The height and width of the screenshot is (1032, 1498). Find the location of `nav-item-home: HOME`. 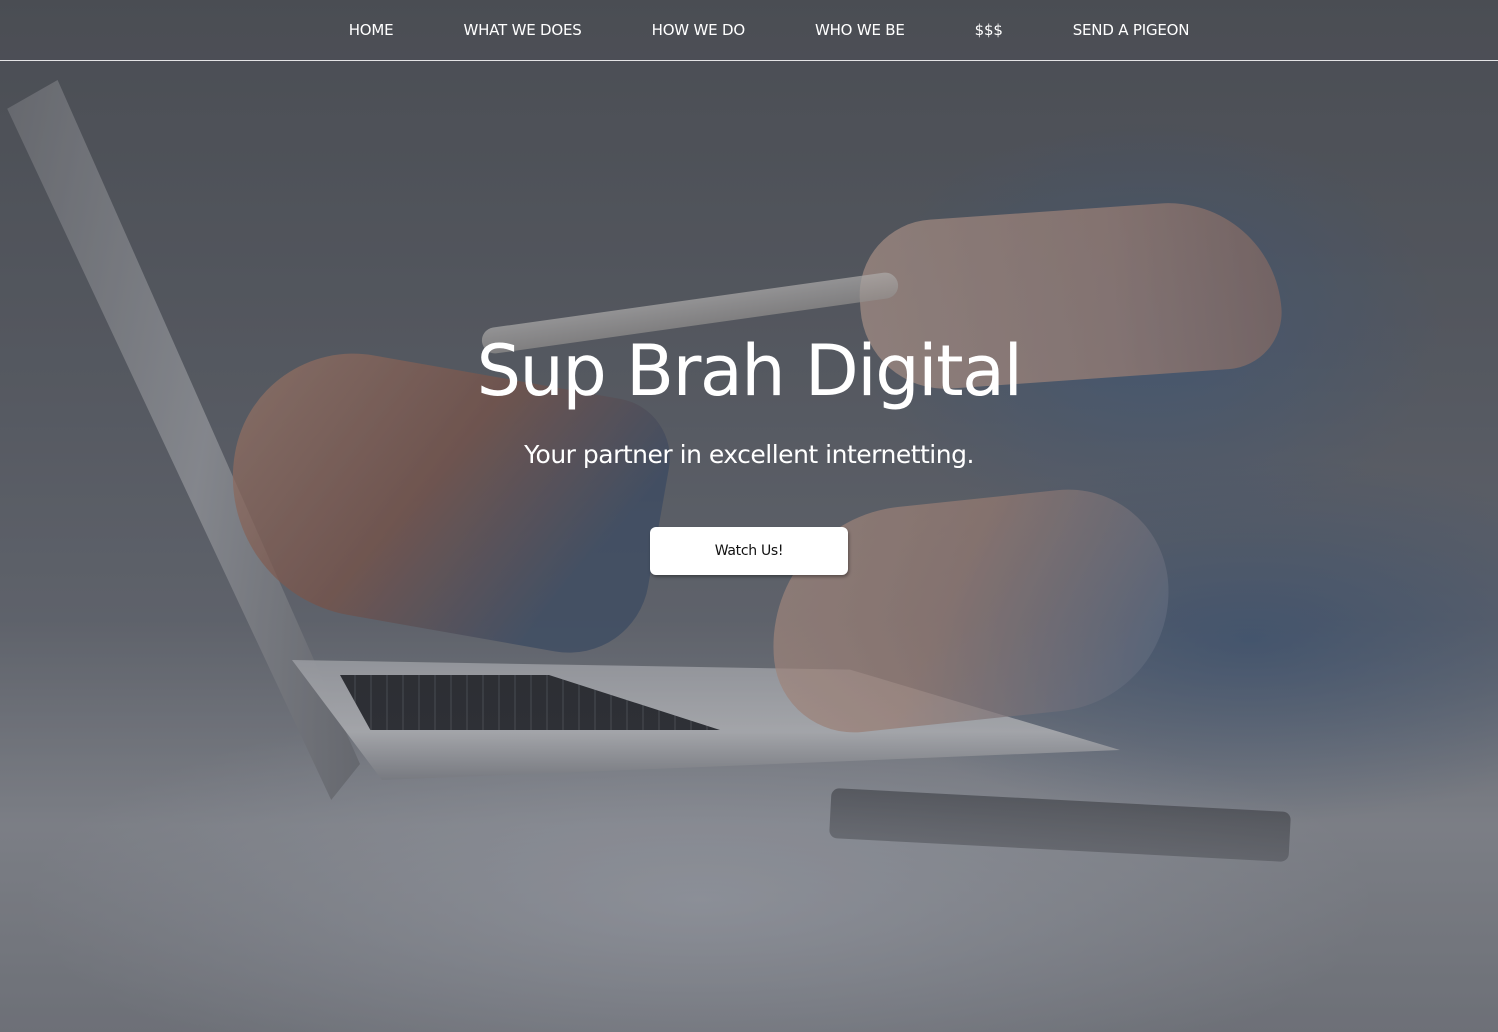

nav-item-home: HOME is located at coordinates (371, 30).